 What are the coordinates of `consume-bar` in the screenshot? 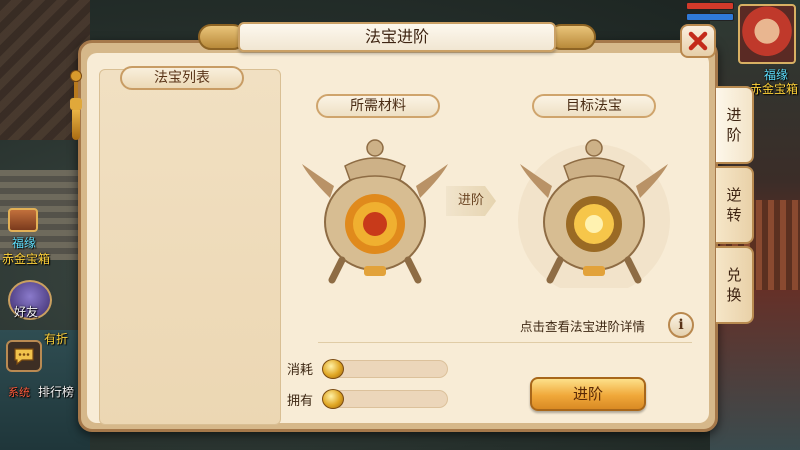 It's located at (390, 369).